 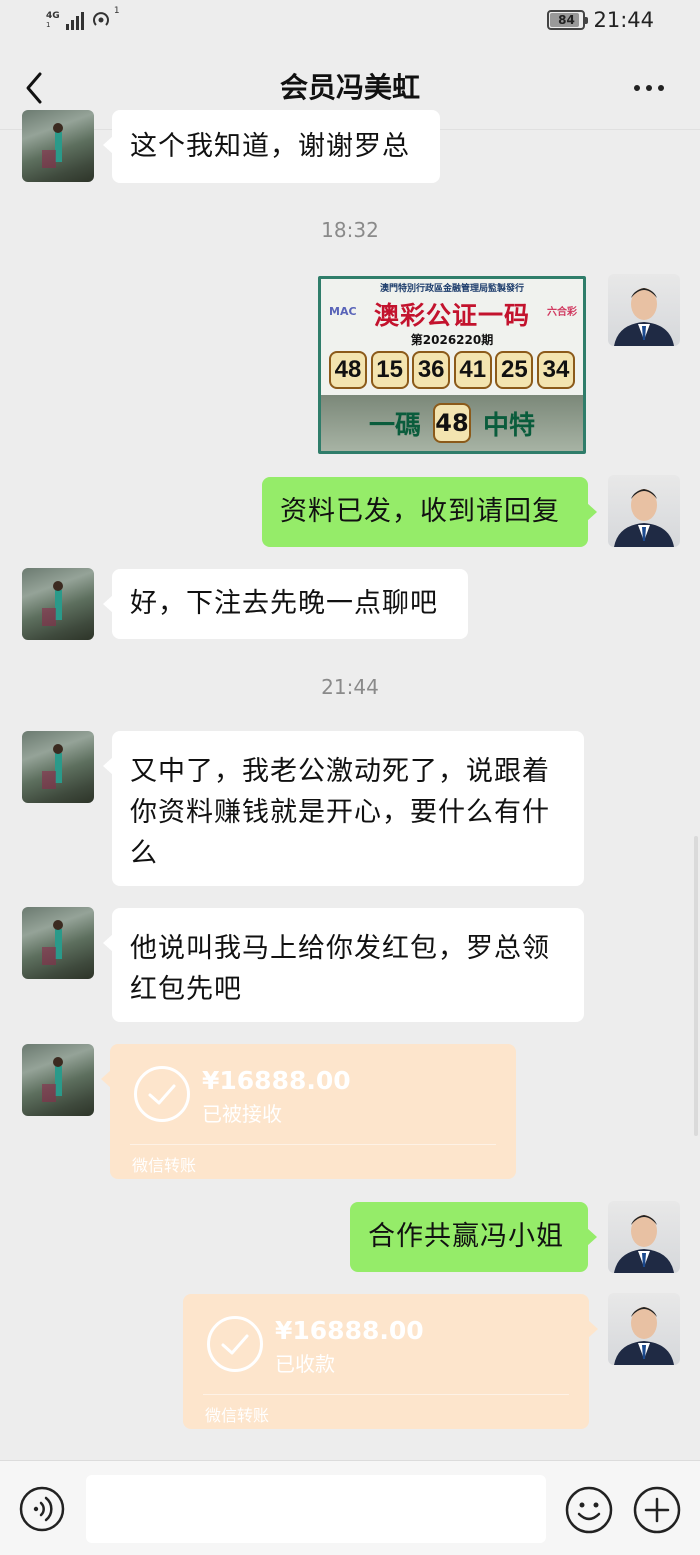 What do you see at coordinates (451, 289) in the screenshot?
I see `lottery-header: 澳門特別行政區金融管理局監製發行` at bounding box center [451, 289].